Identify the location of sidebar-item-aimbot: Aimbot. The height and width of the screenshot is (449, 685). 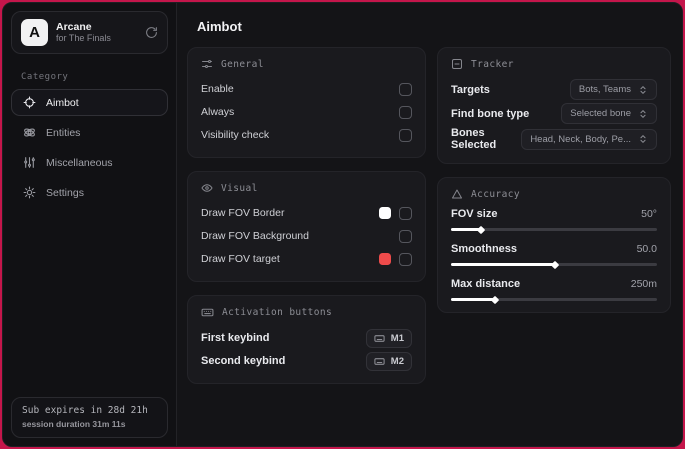
(89, 102).